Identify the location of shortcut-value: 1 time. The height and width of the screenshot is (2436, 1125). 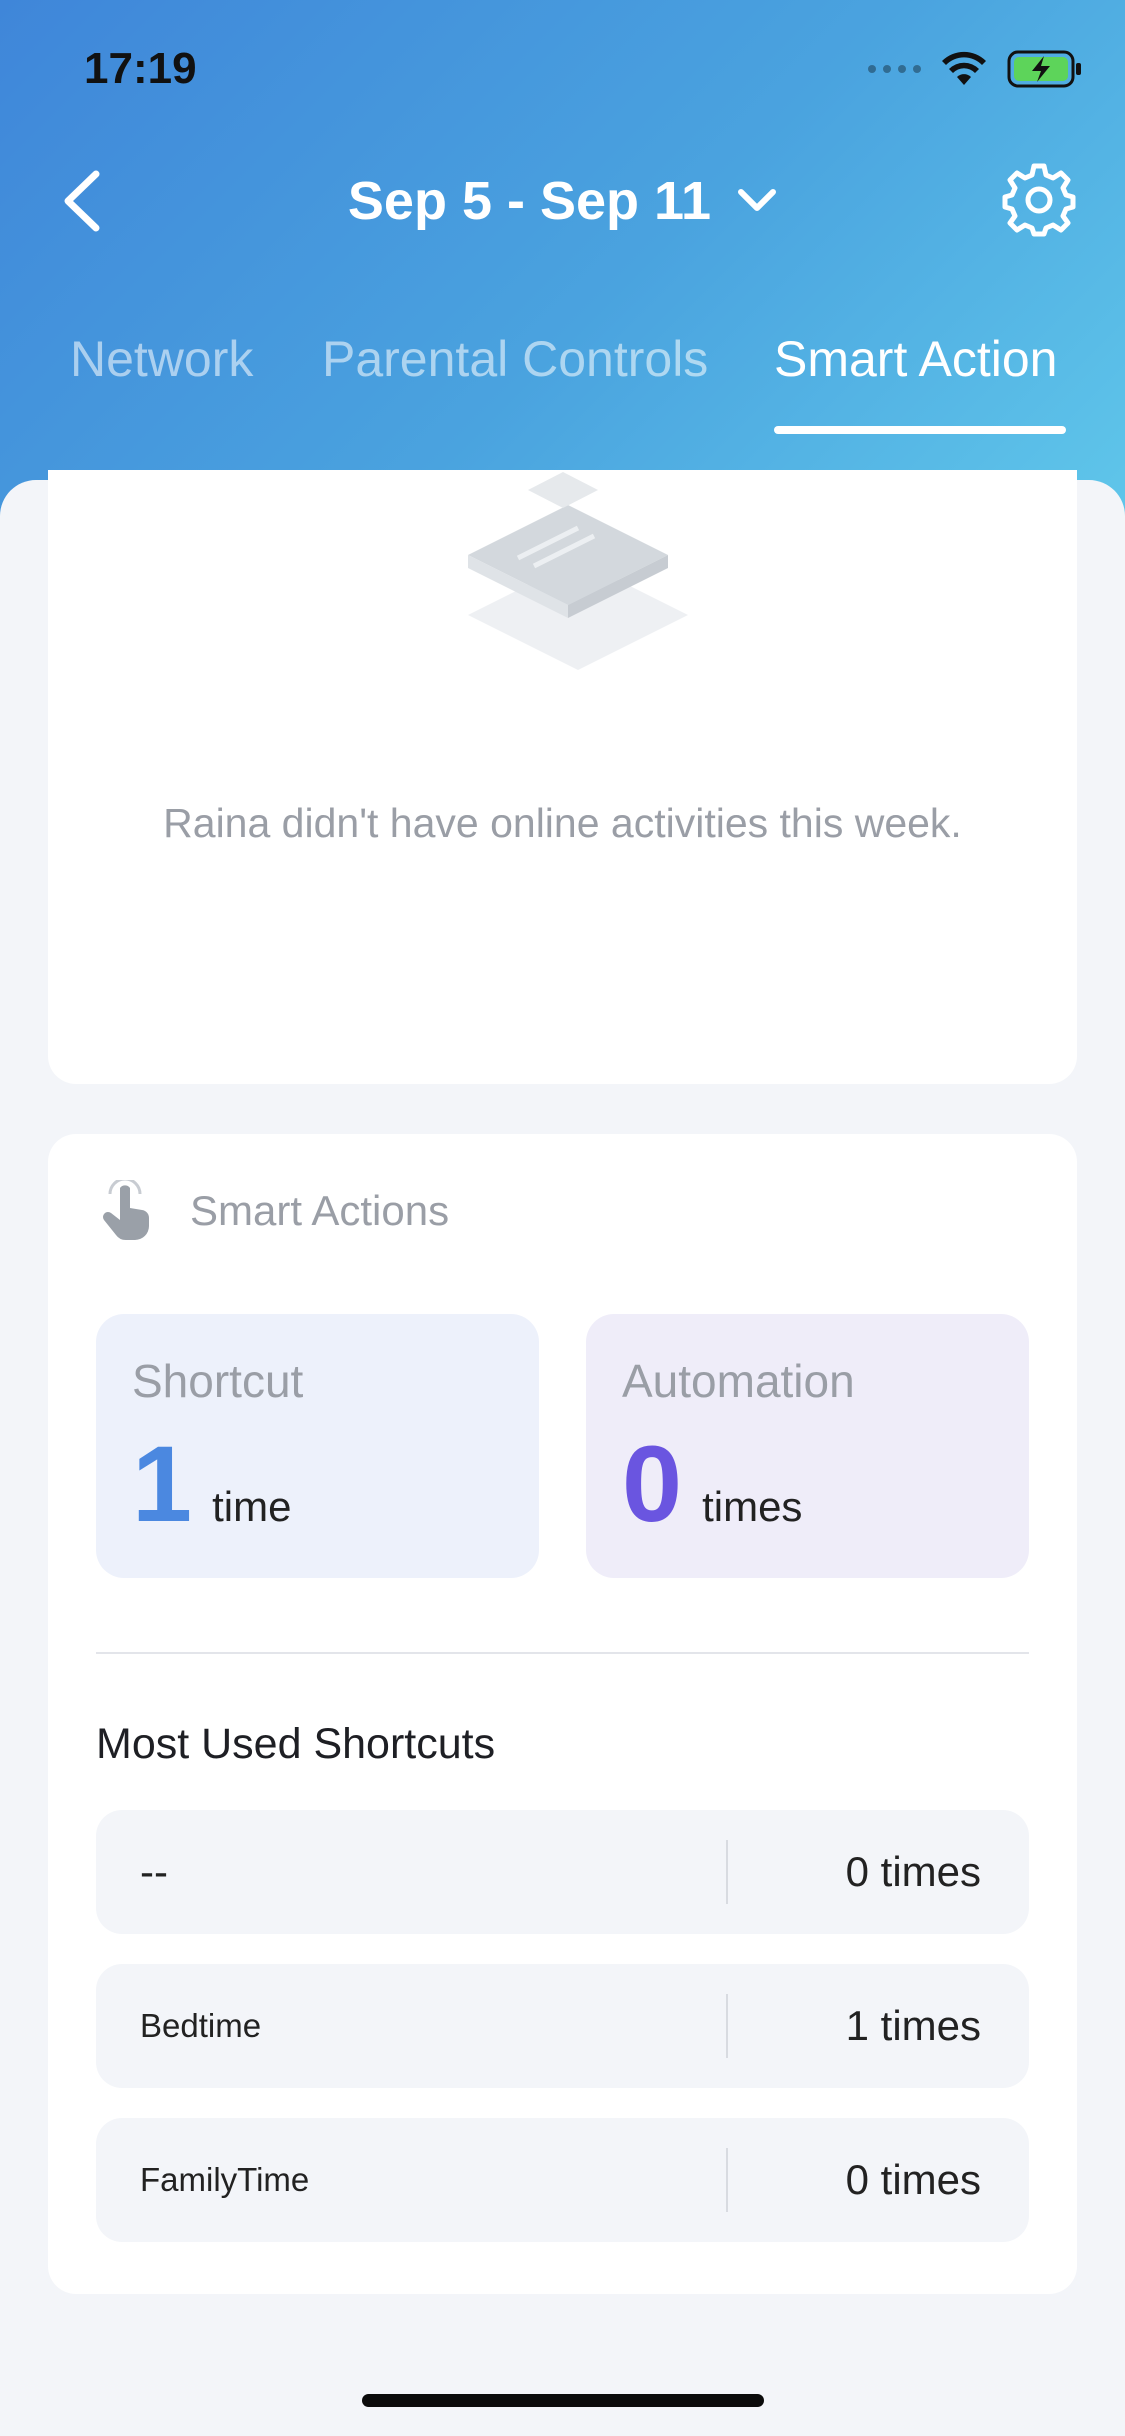
(211, 1484).